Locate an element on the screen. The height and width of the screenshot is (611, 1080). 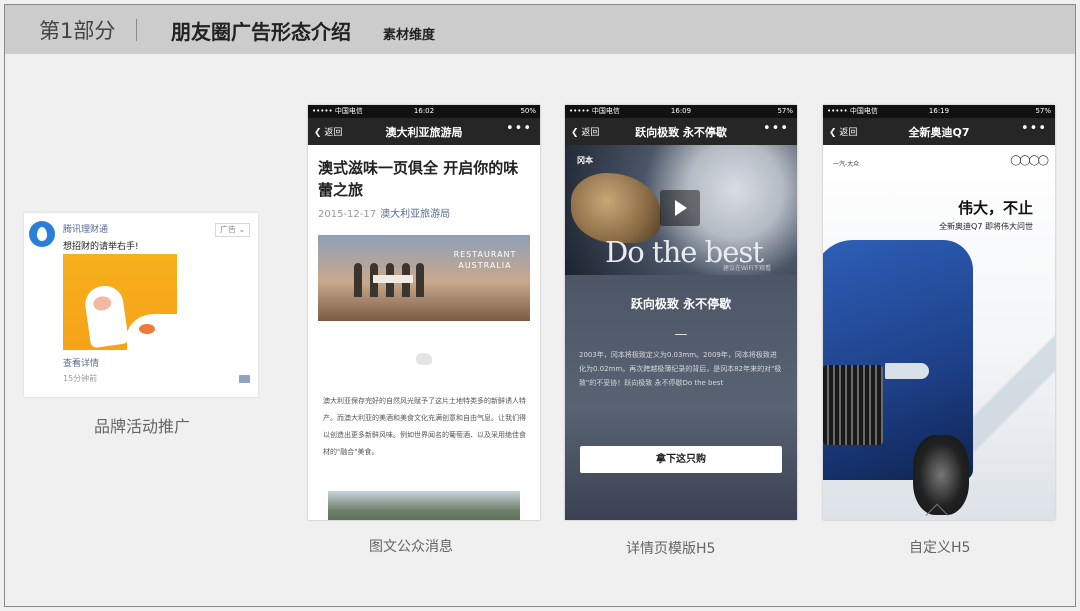
ad-text: 想招财的请举右手! is located at coordinates (101, 247).